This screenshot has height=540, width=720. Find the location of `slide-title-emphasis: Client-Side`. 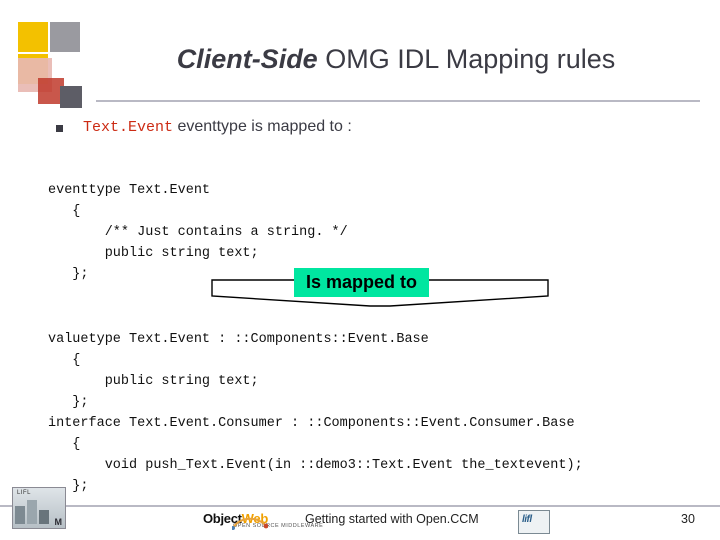

slide-title-emphasis: Client-Side is located at coordinates (247, 59).